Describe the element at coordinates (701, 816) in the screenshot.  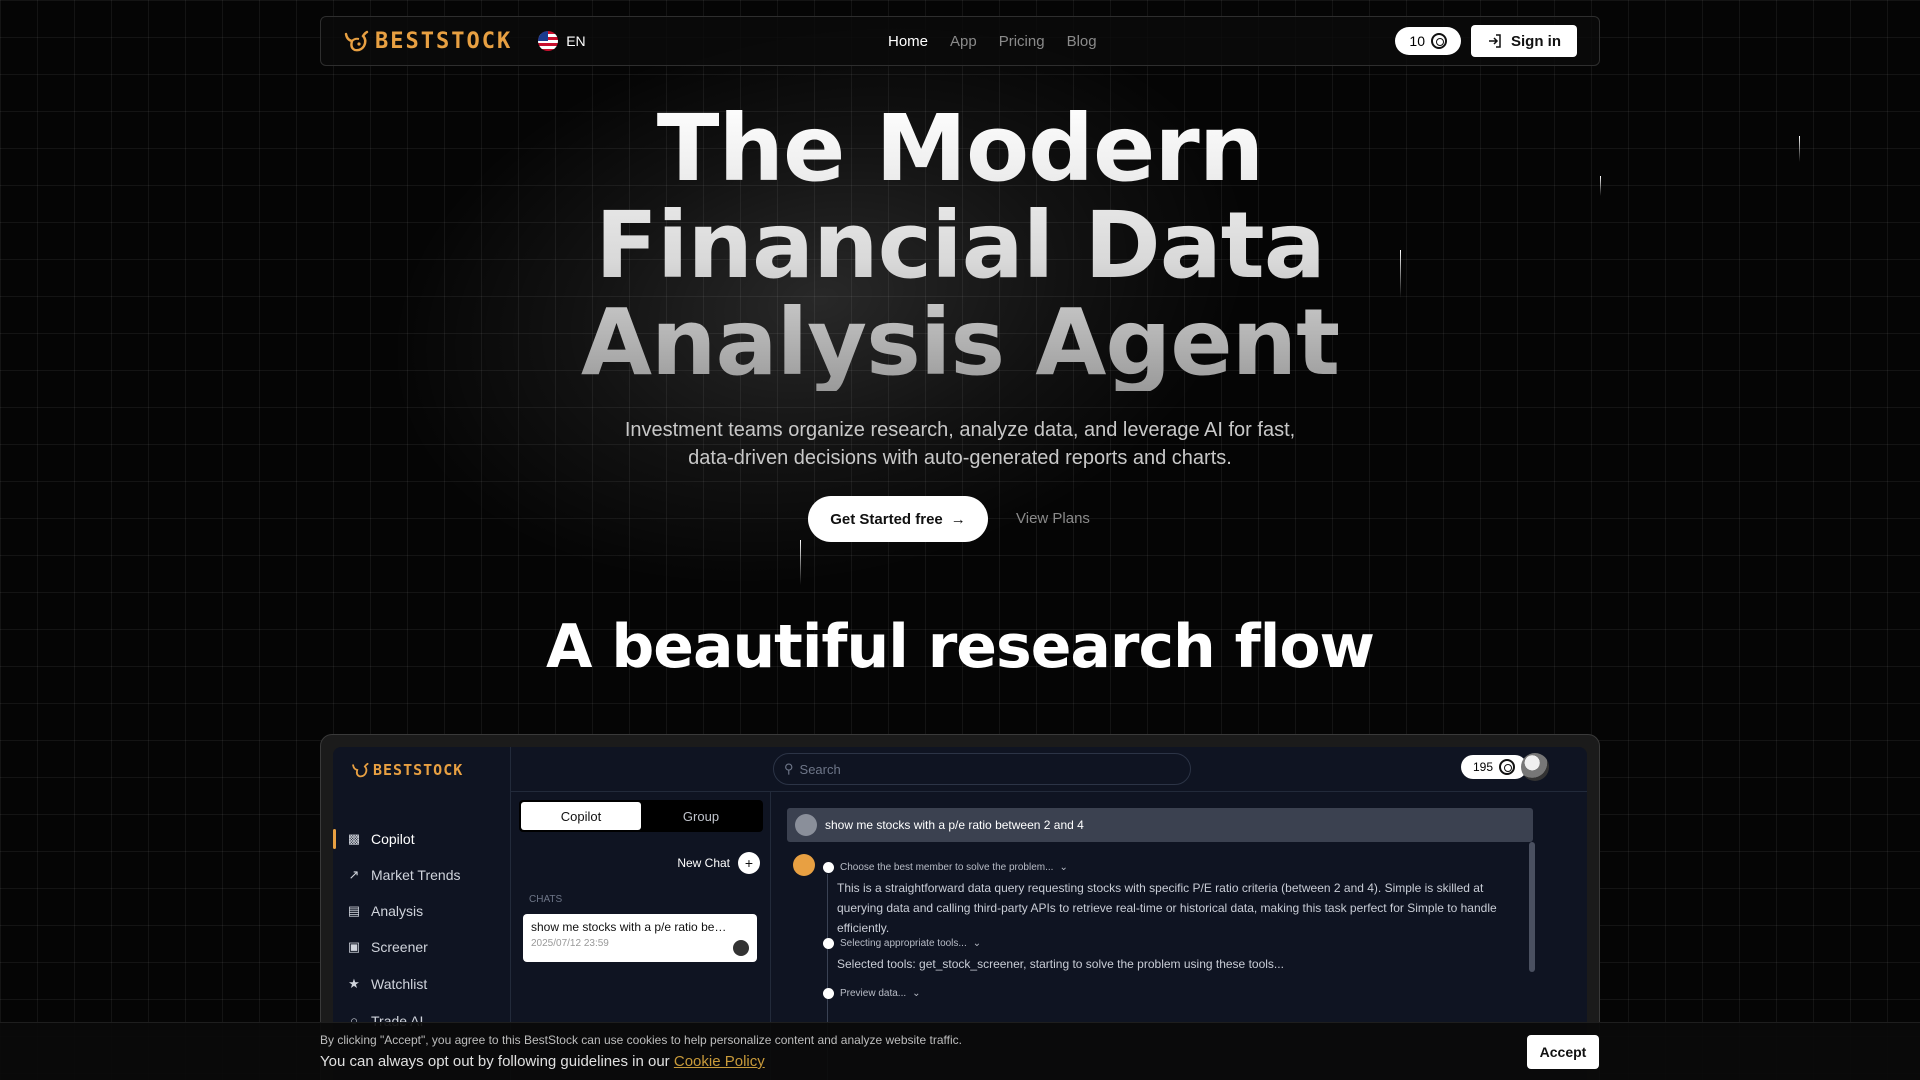
I see `tab-group: Group` at that location.